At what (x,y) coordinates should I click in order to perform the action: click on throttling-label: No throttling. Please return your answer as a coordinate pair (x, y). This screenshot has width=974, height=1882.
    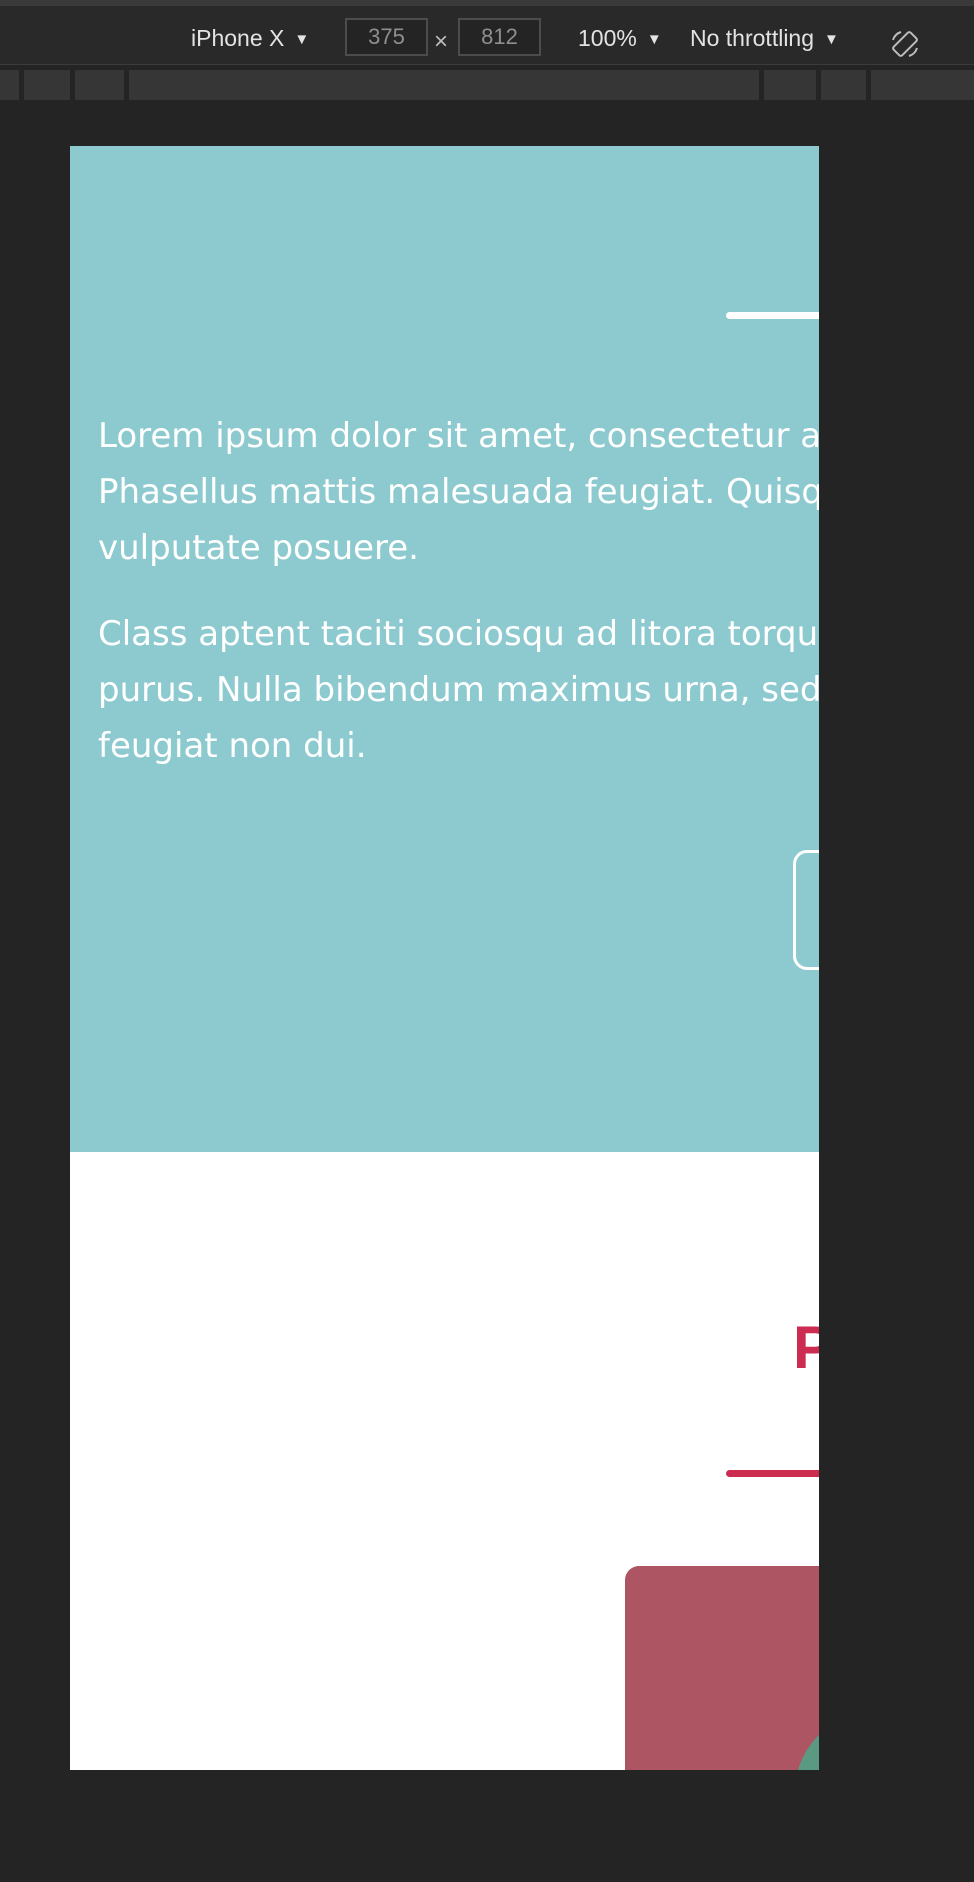
    Looking at the image, I should click on (752, 38).